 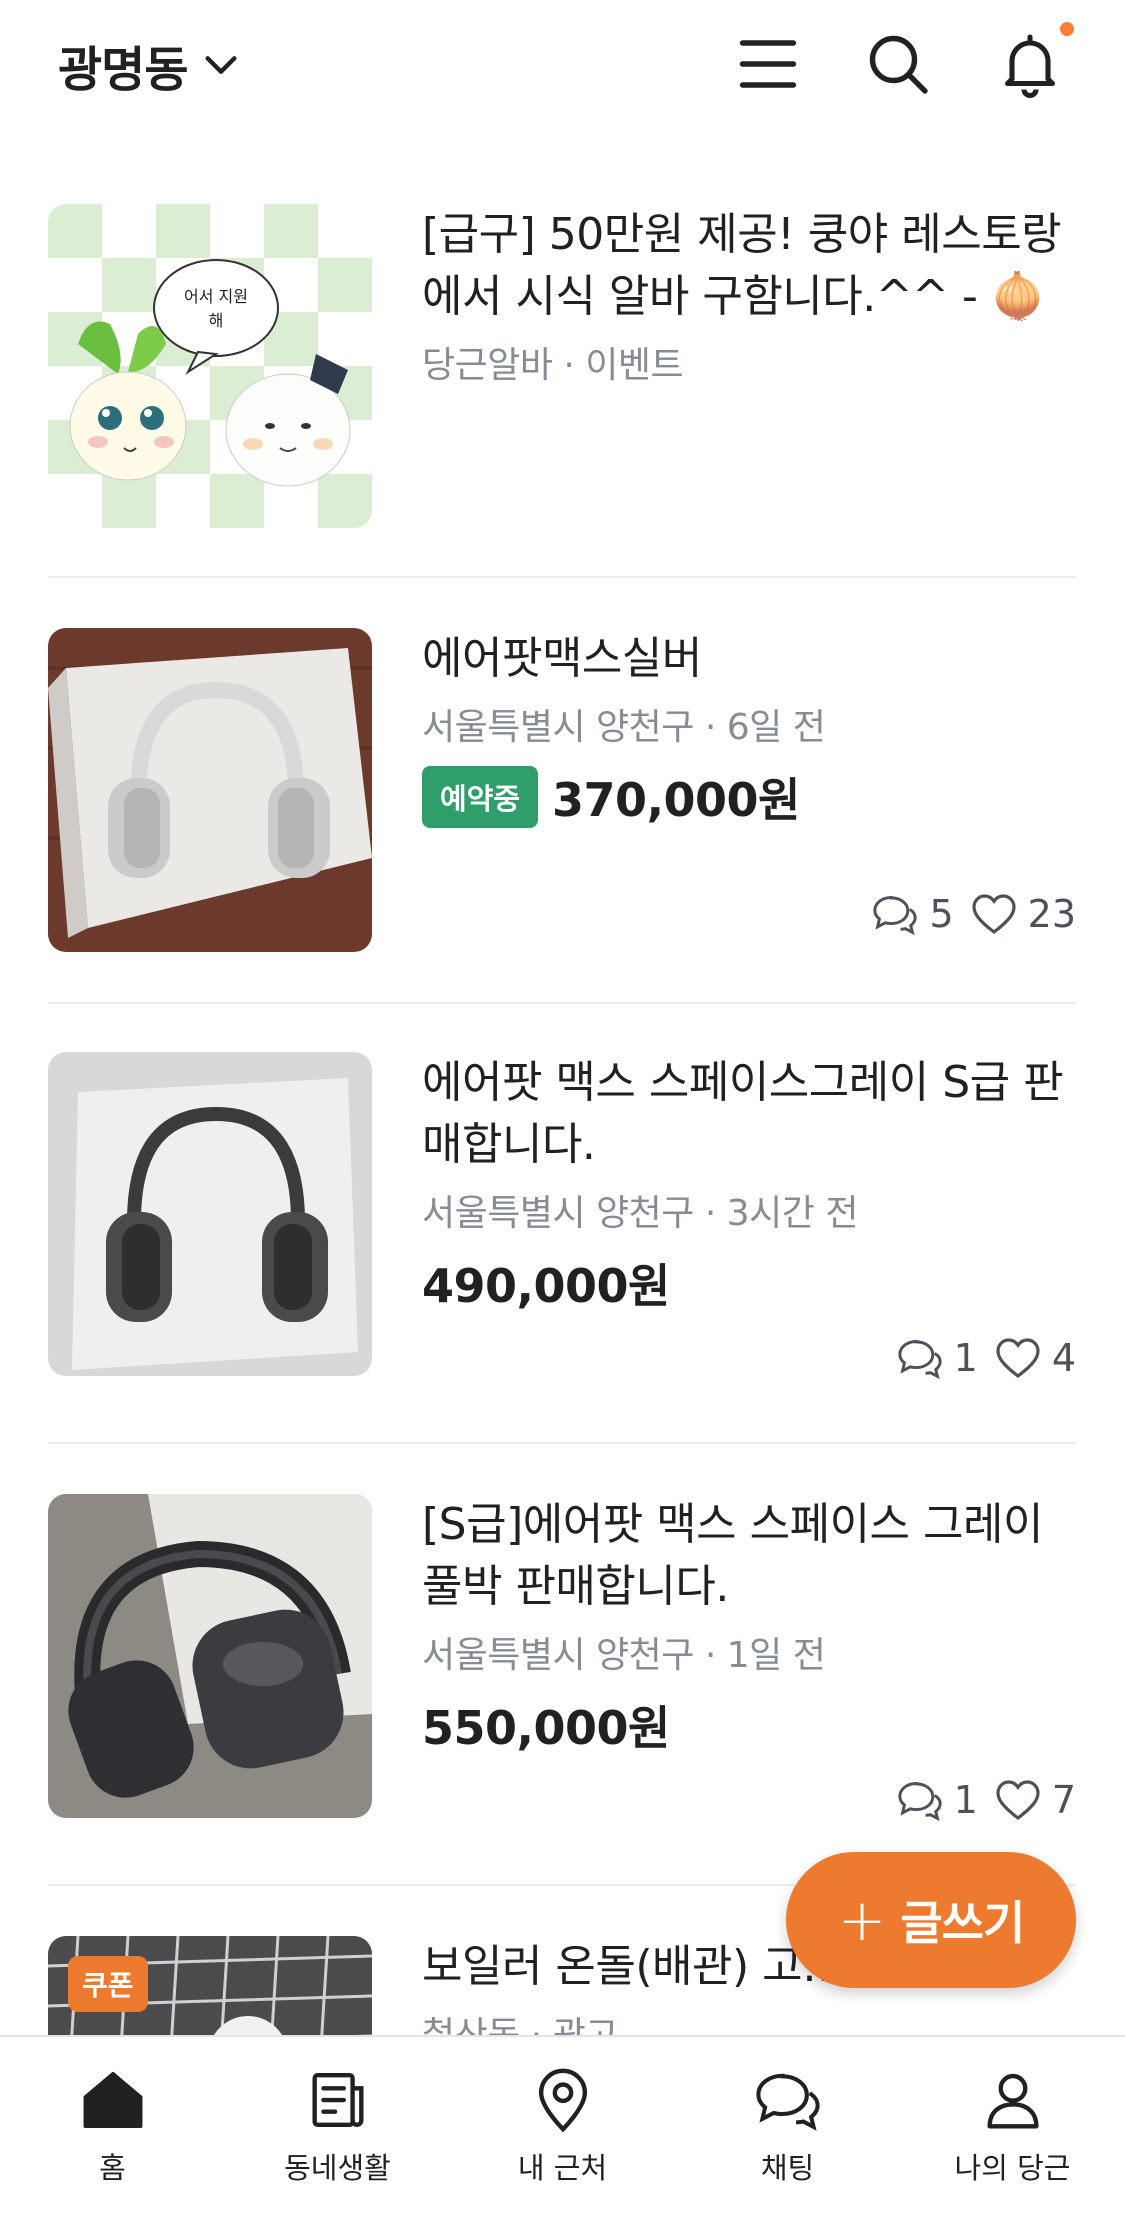 I want to click on item-price: 550,000원, so click(x=546, y=1728).